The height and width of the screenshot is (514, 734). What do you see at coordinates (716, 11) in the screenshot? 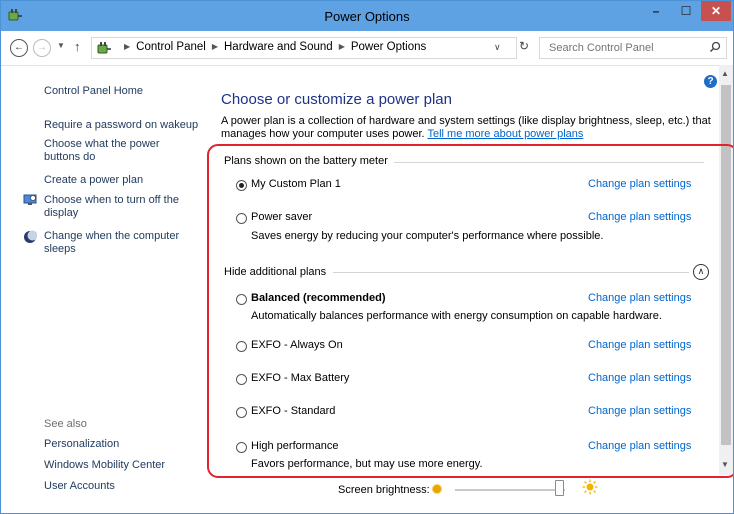
I see `close-button: ✕` at bounding box center [716, 11].